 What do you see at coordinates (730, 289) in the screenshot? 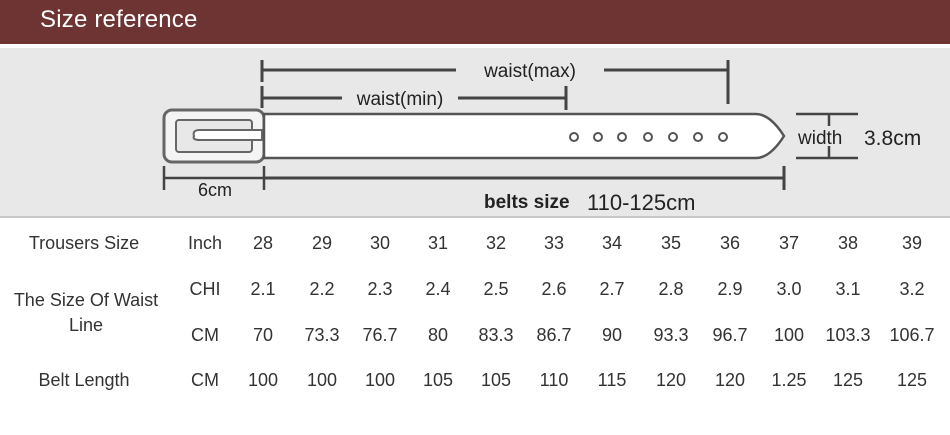
I see `table-cell-chi: 2.9` at bounding box center [730, 289].